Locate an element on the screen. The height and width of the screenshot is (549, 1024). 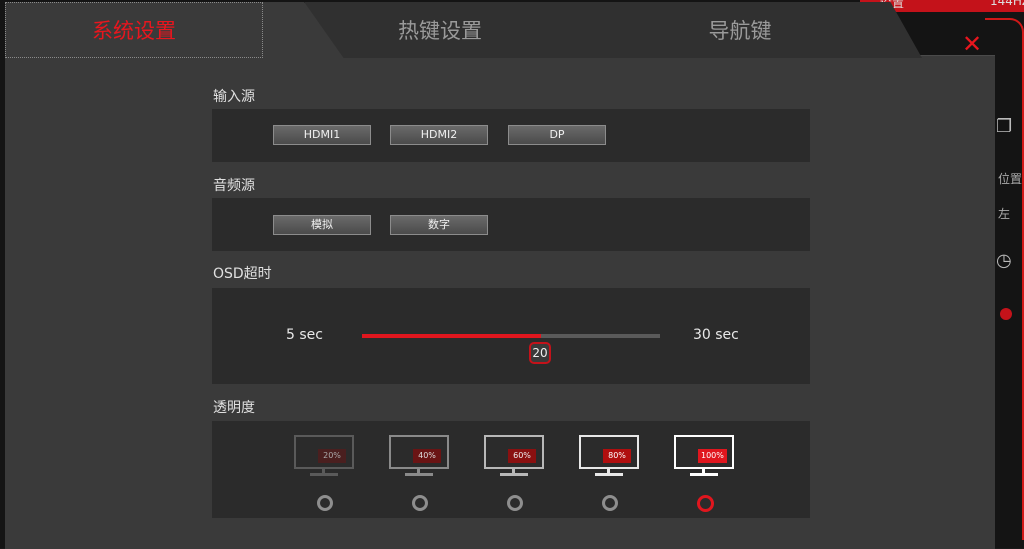
close-icon: ✕ is located at coordinates (972, 44).